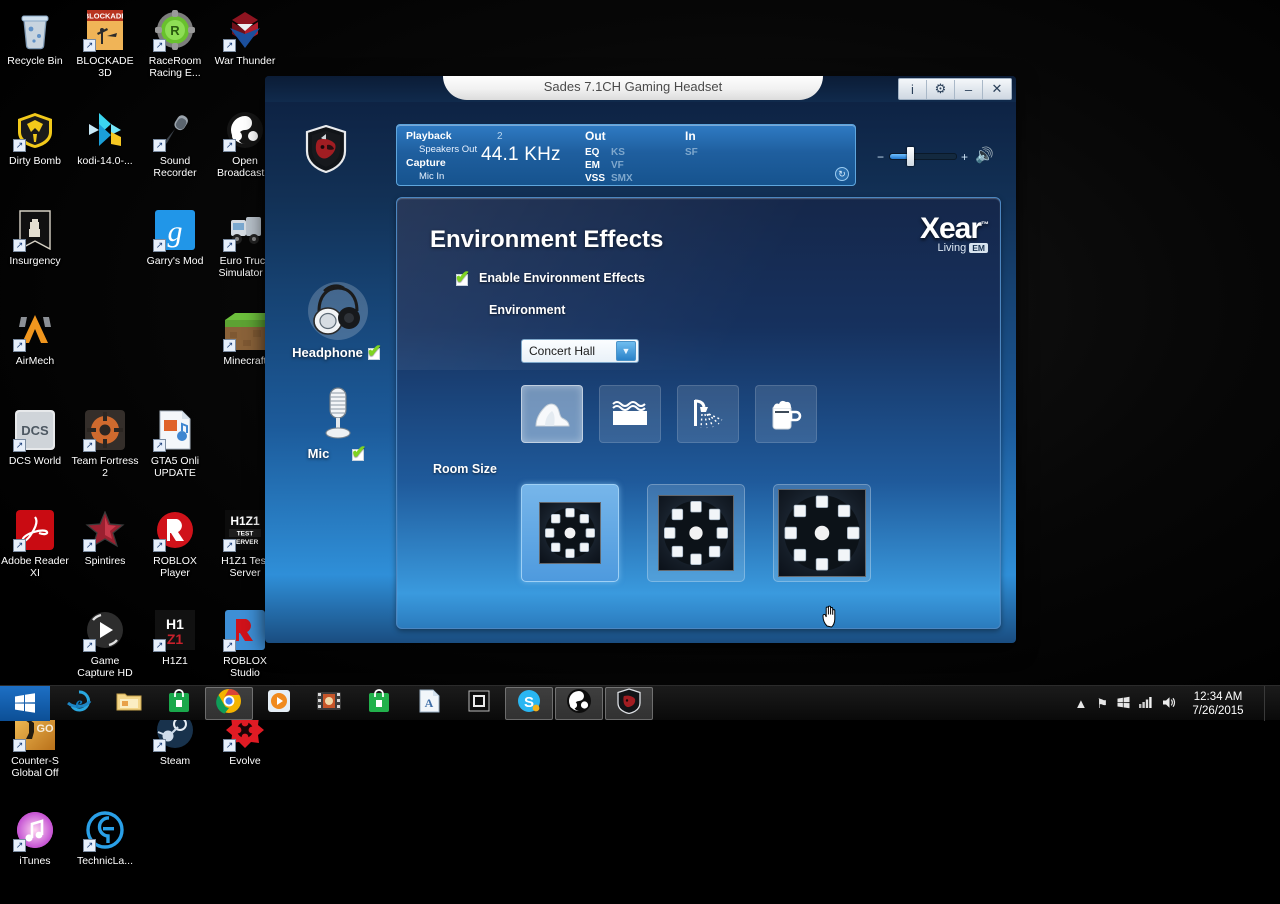  I want to click on desktop-icon-airmech: ↗AirMech, so click(35, 354).